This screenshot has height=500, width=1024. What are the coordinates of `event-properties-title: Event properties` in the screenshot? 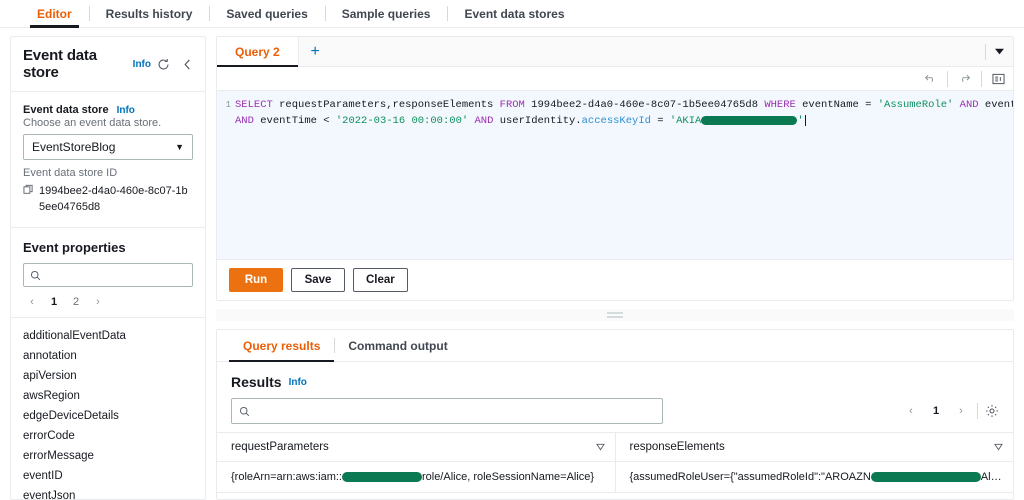 It's located at (74, 247).